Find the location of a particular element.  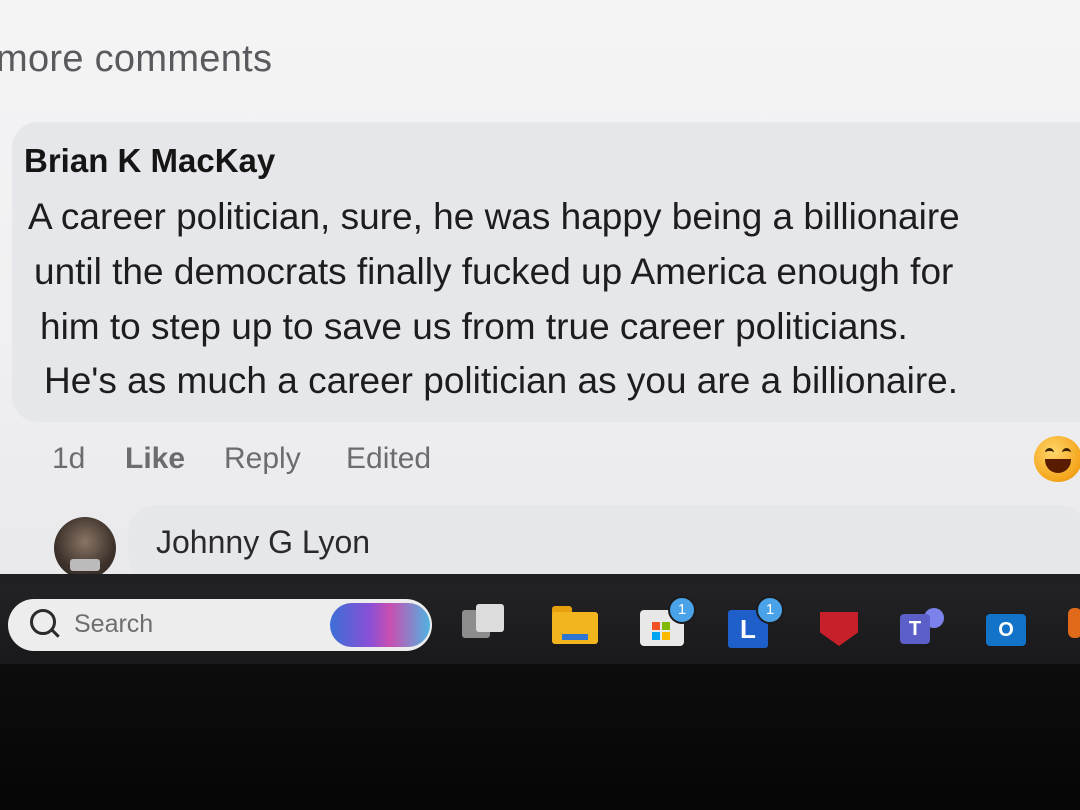

store-icon: 1 is located at coordinates (668, 621).